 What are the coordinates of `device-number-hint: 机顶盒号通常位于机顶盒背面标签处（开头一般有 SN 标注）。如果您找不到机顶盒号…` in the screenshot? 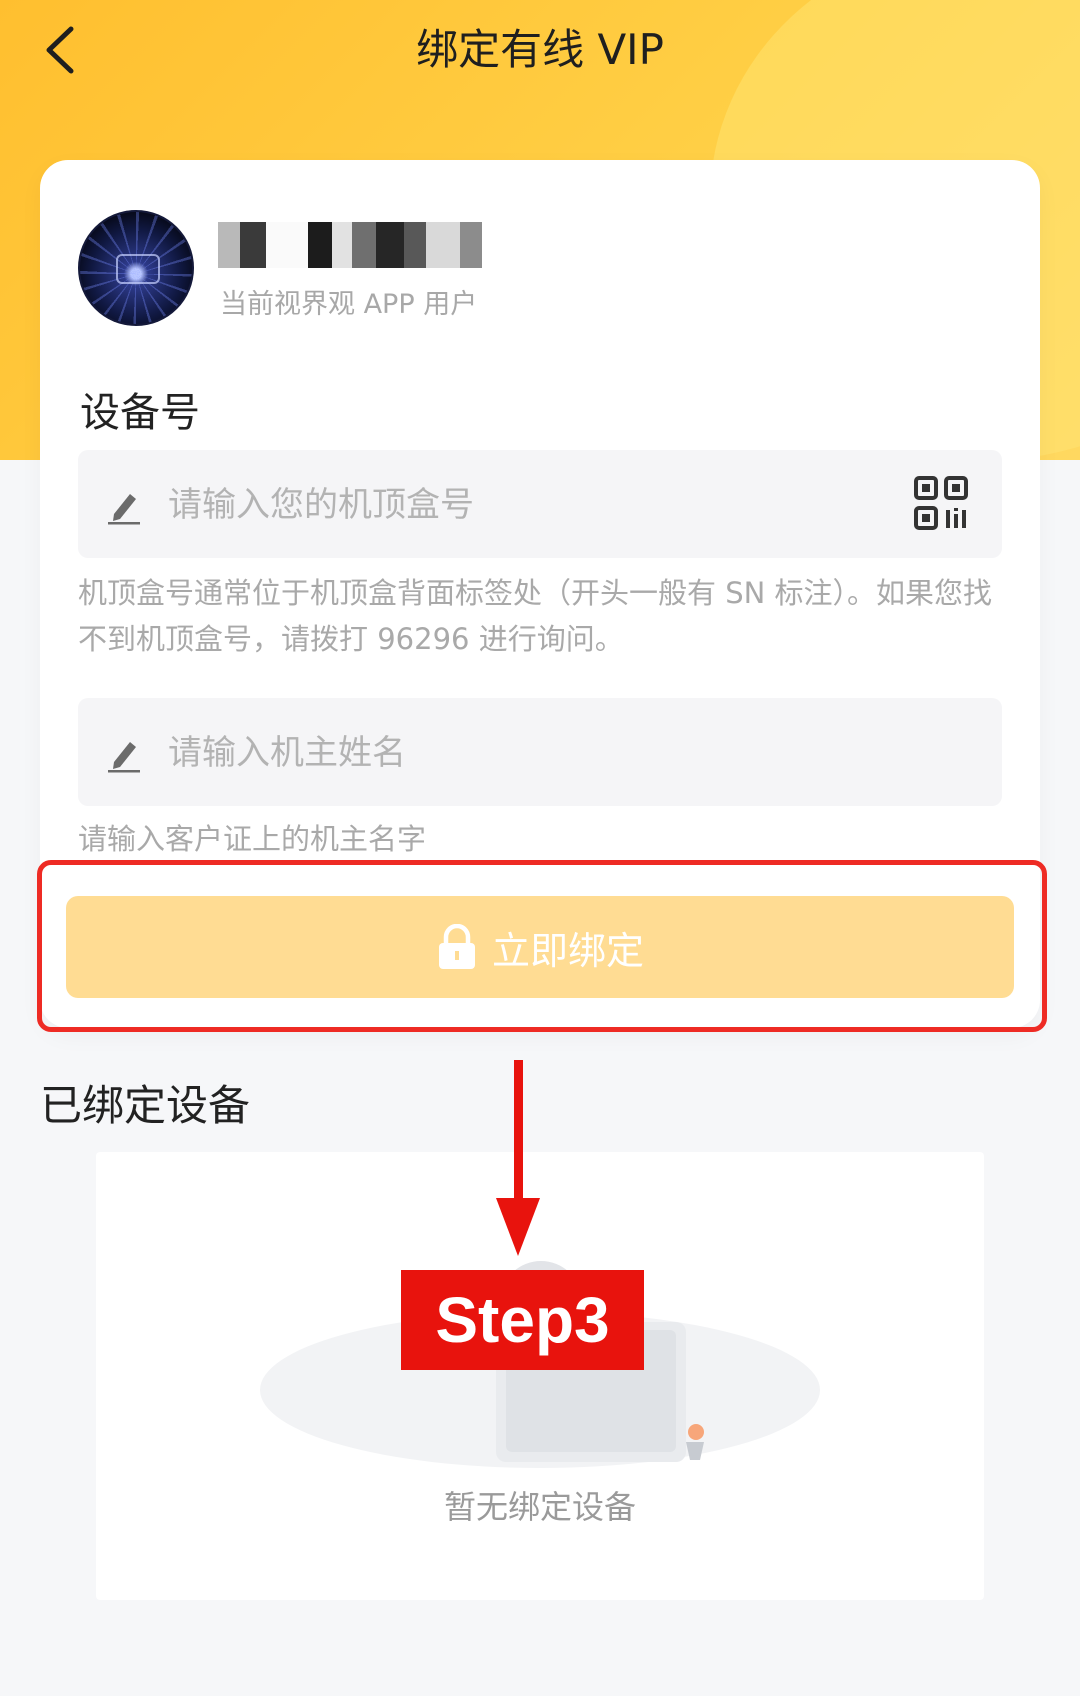 It's located at (535, 616).